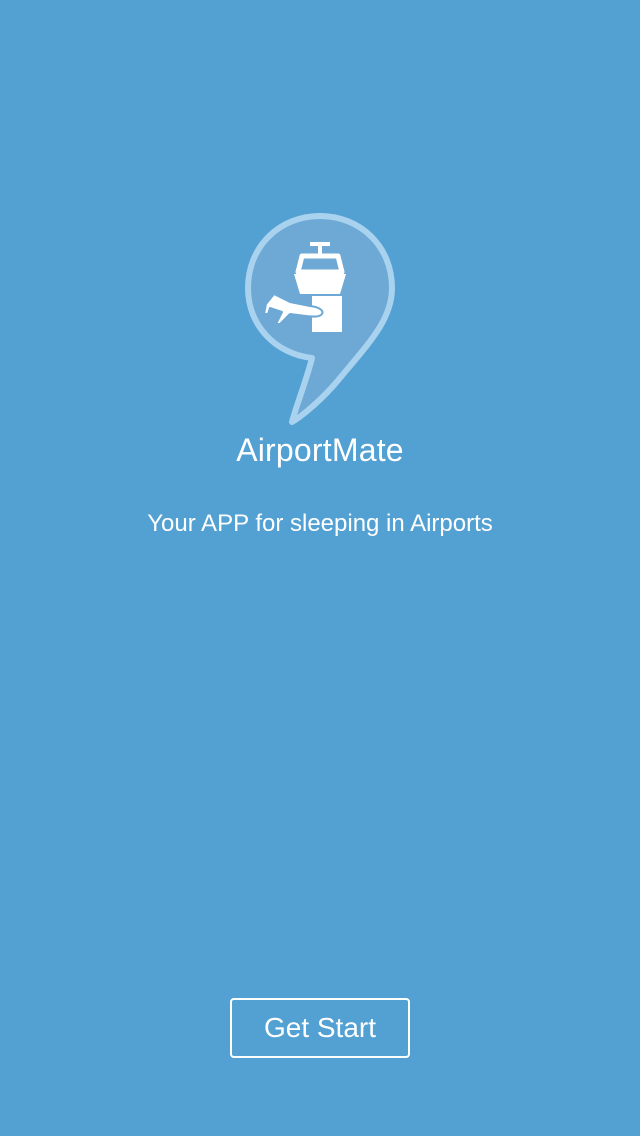 This screenshot has width=640, height=1136. What do you see at coordinates (320, 523) in the screenshot?
I see `tagline: Your APP for sleeping in Airports` at bounding box center [320, 523].